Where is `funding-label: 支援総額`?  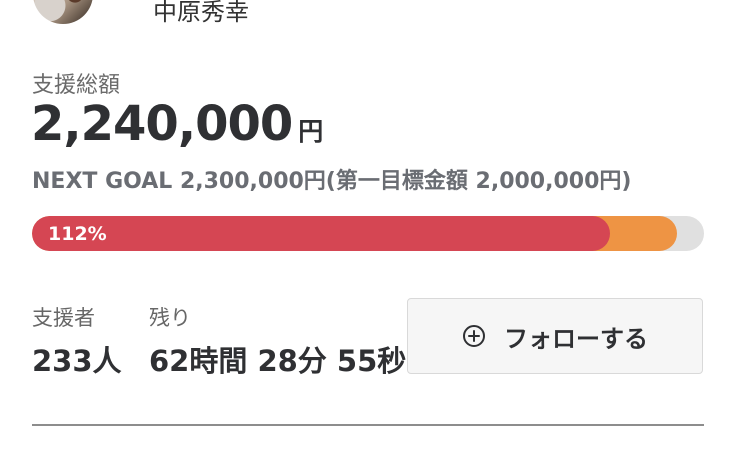 funding-label: 支援総額 is located at coordinates (76, 85).